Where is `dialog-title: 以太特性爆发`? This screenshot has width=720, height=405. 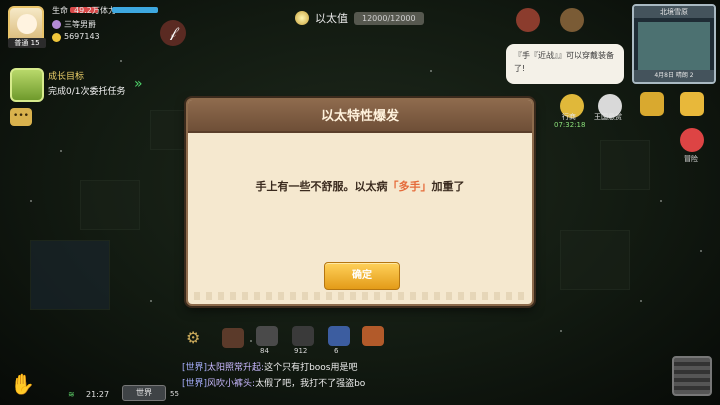 dialog-title: 以太特性爆发 is located at coordinates (360, 116).